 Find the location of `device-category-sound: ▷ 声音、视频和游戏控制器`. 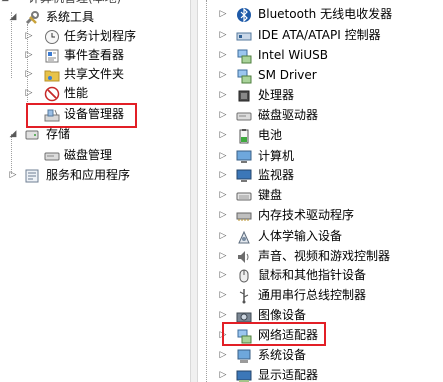

device-category-sound: ▷ 声音、视频和游戏控制器 is located at coordinates (320, 256).